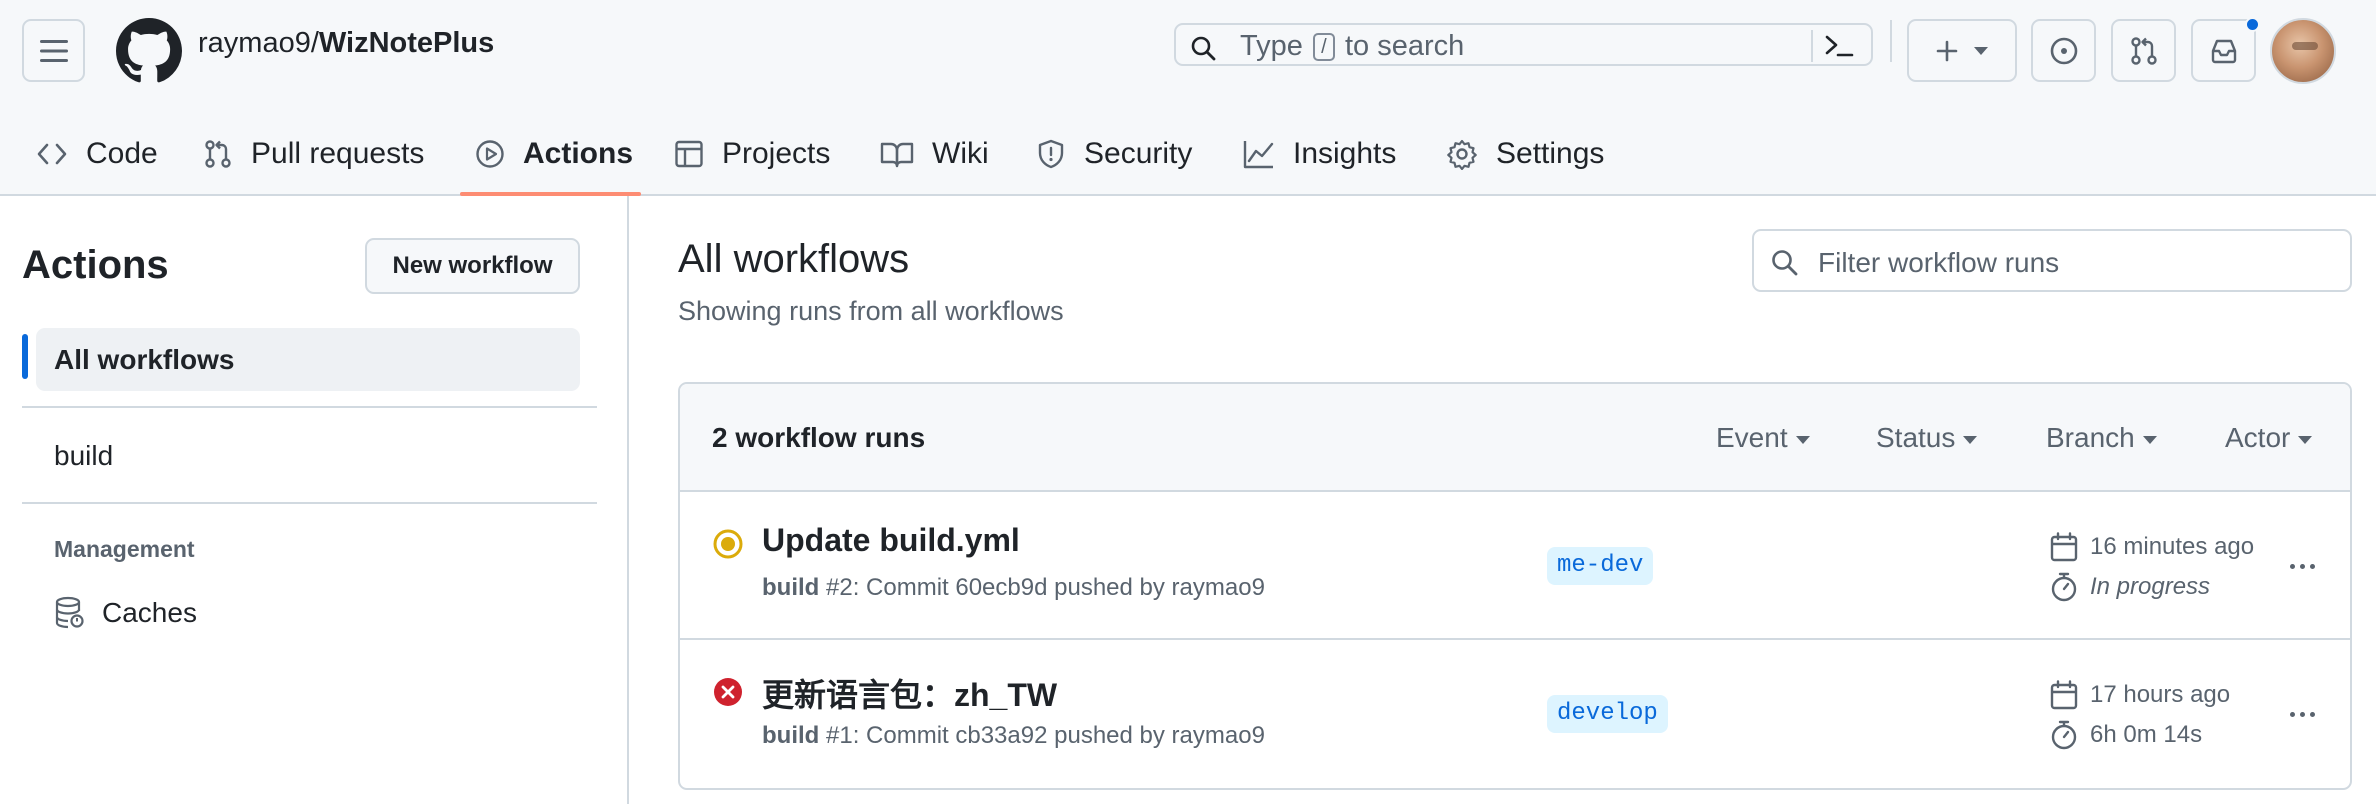  I want to click on repo-name-link: WizNotePlus, so click(406, 43).